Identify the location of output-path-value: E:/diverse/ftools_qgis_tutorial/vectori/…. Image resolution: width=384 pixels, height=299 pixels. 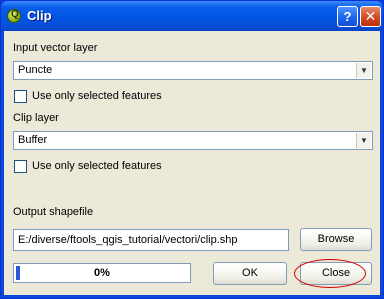
(128, 240).